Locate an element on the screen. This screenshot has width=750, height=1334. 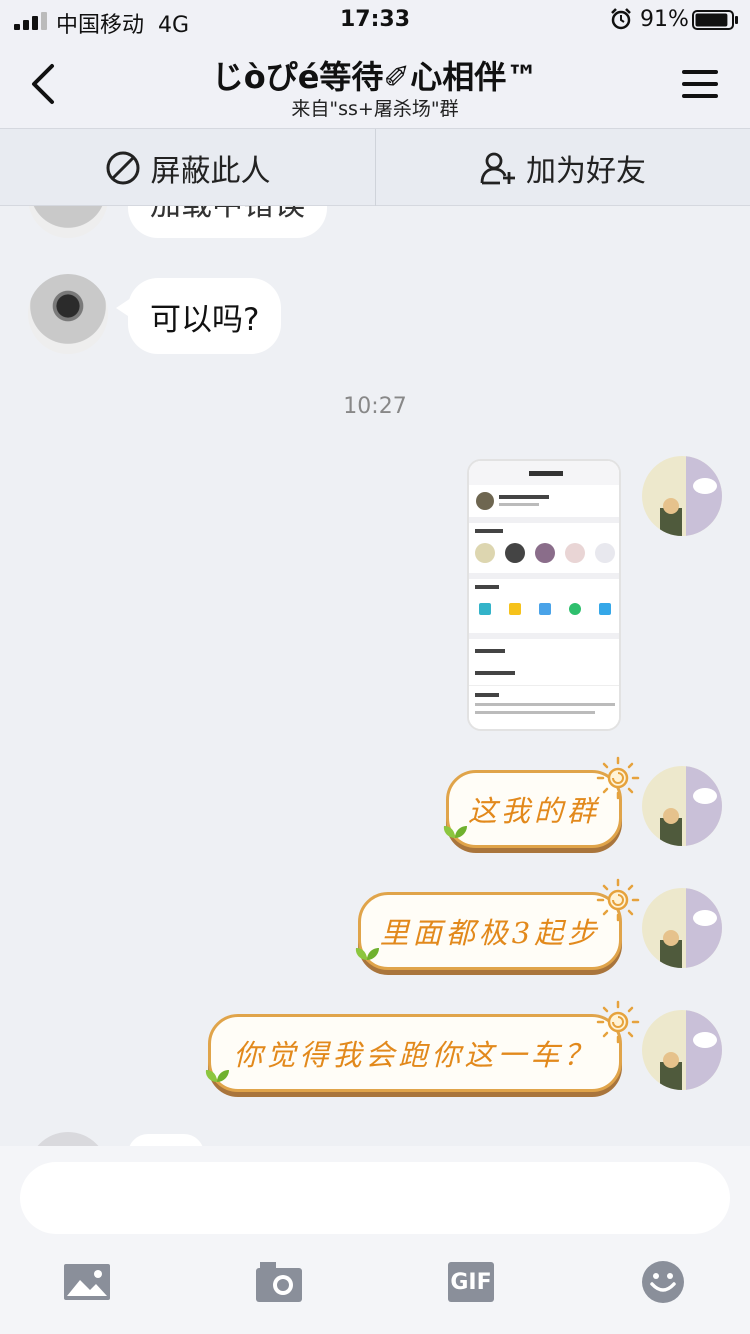
battery-percent: 91% is located at coordinates (664, 19).